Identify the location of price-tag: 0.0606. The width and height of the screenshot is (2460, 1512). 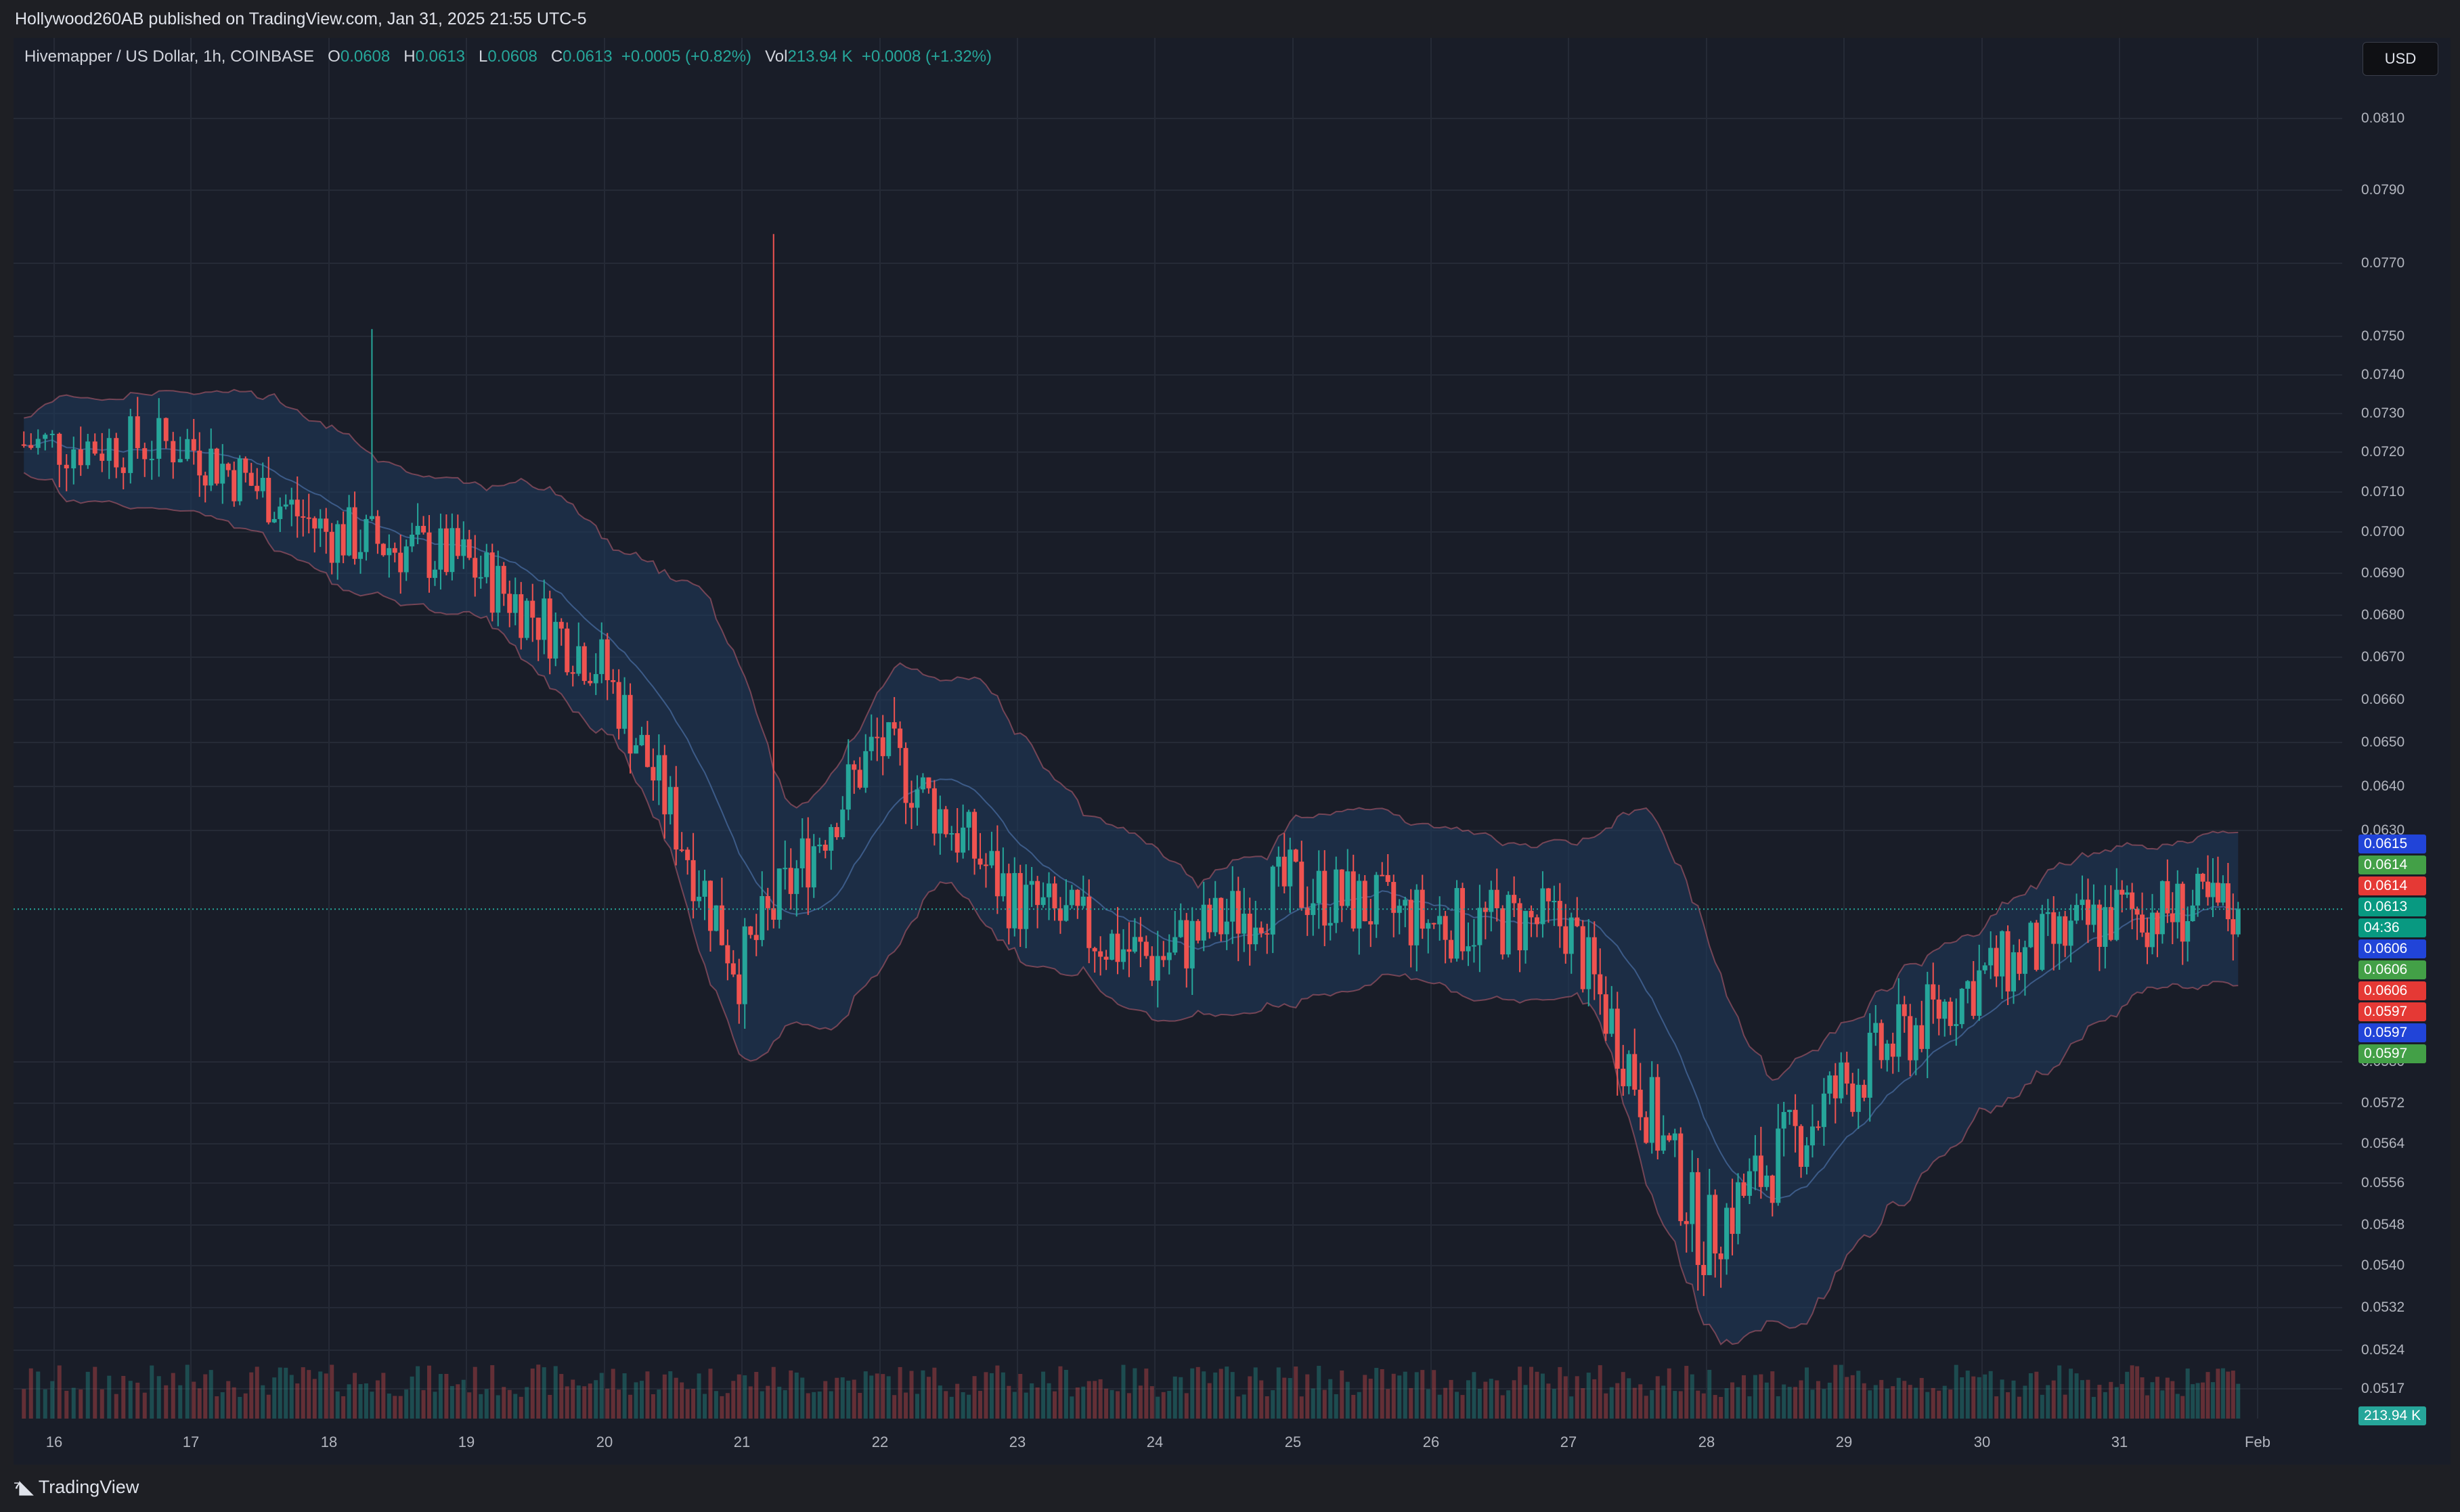
(2392, 969).